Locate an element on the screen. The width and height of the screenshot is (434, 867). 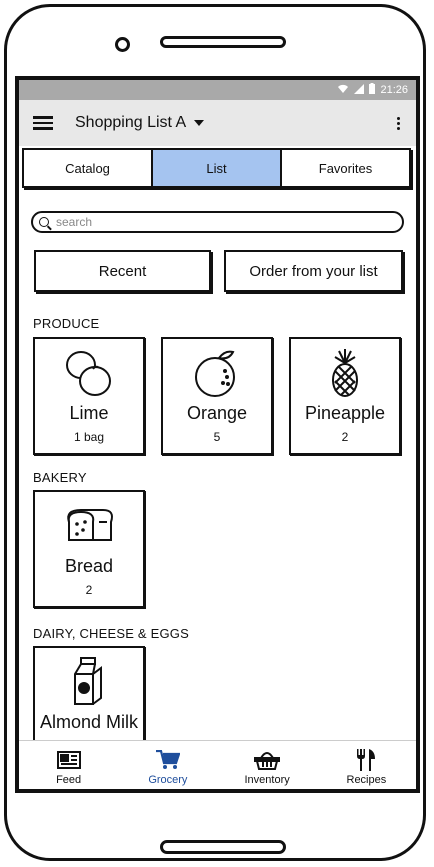
item-name: Bread is located at coordinates (89, 566).